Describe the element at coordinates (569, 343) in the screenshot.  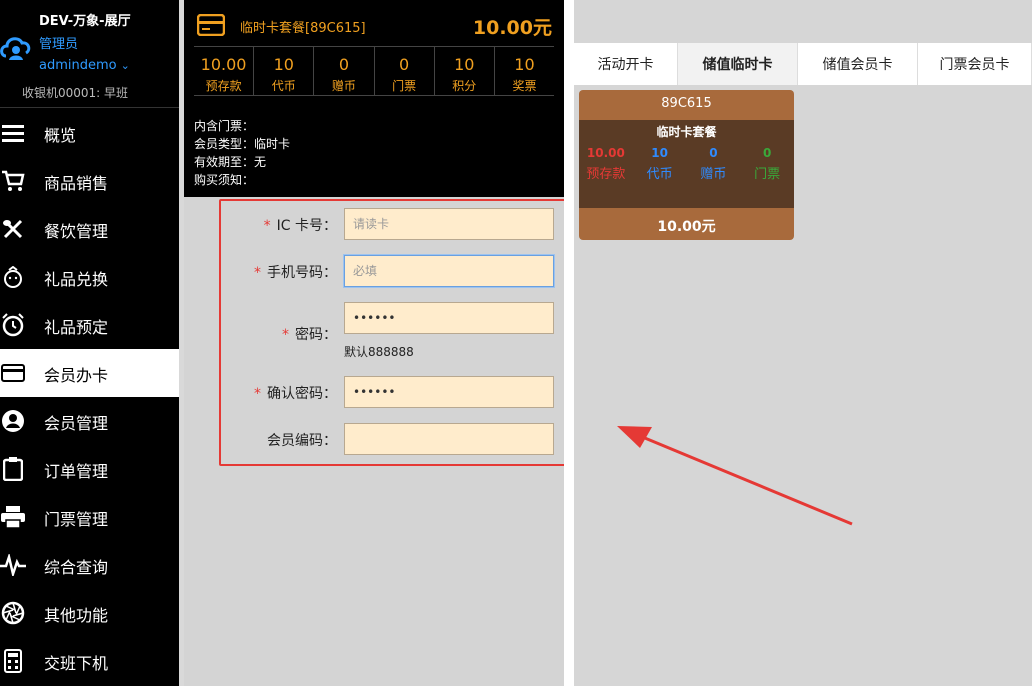
I see `pane-divider` at that location.